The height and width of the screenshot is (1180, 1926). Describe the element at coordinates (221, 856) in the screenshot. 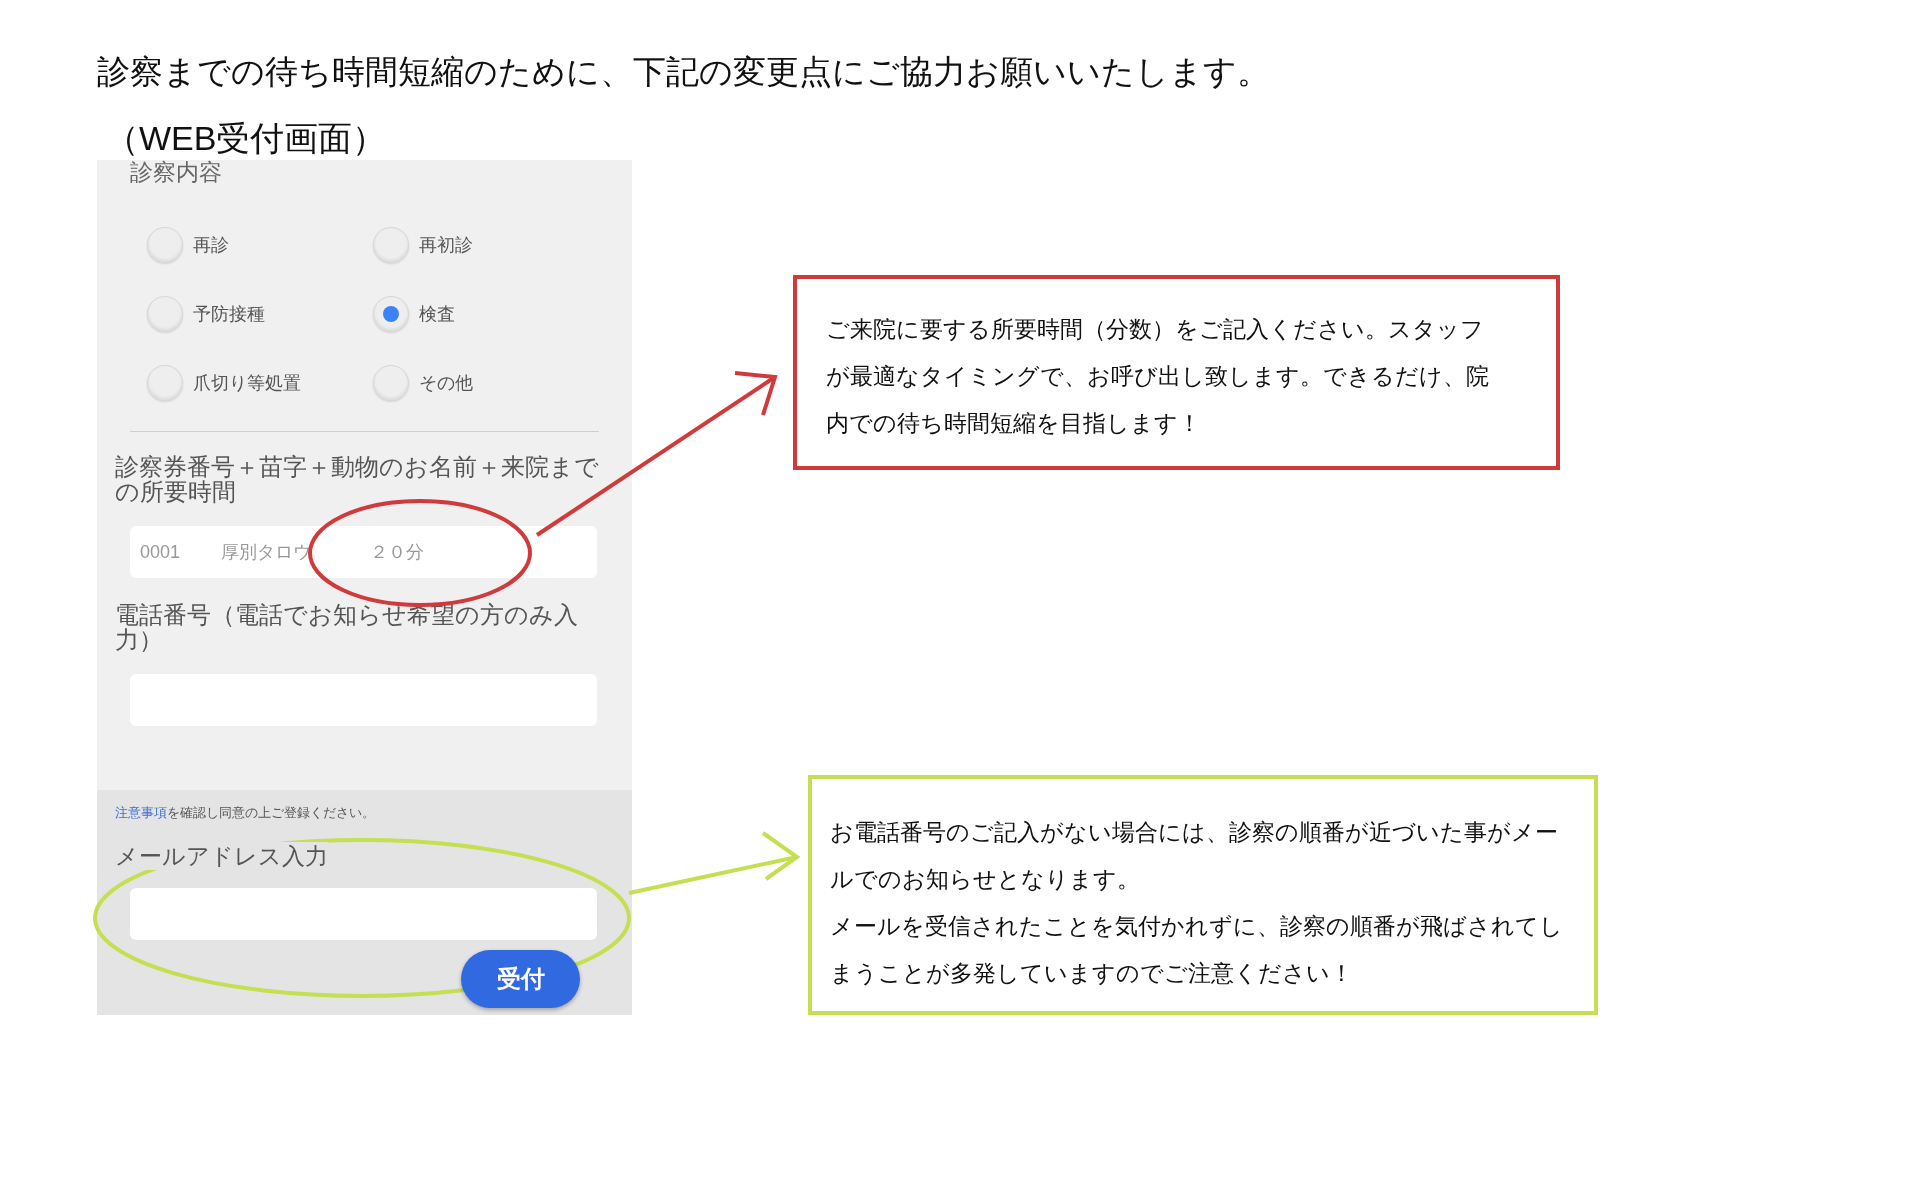

I see `field-label: メールアドレス入力` at that location.